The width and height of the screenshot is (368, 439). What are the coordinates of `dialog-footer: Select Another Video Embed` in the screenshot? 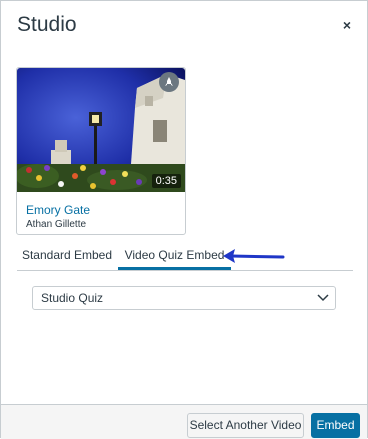 It's located at (184, 421).